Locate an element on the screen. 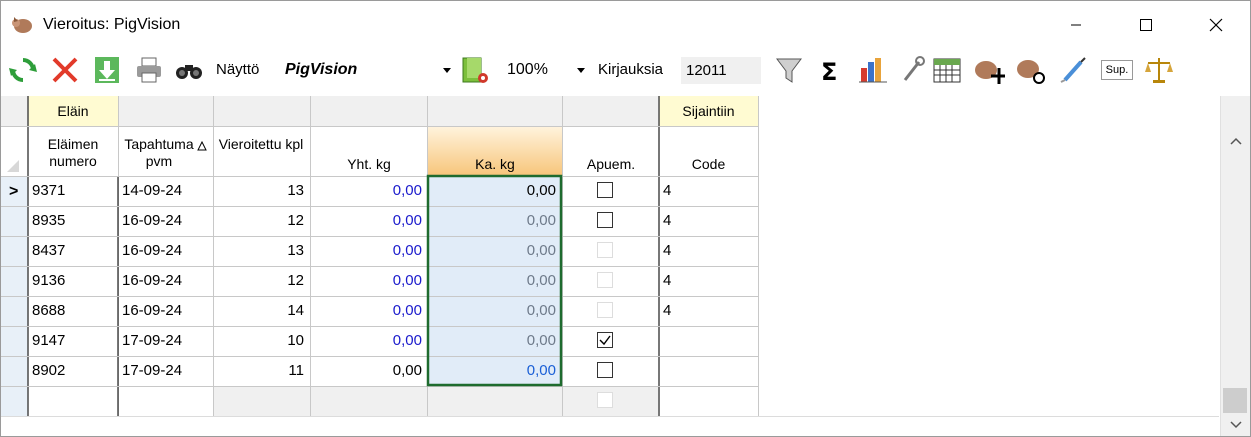  column-header-weaned-count: Vieroitettu kpl is located at coordinates (261, 144).